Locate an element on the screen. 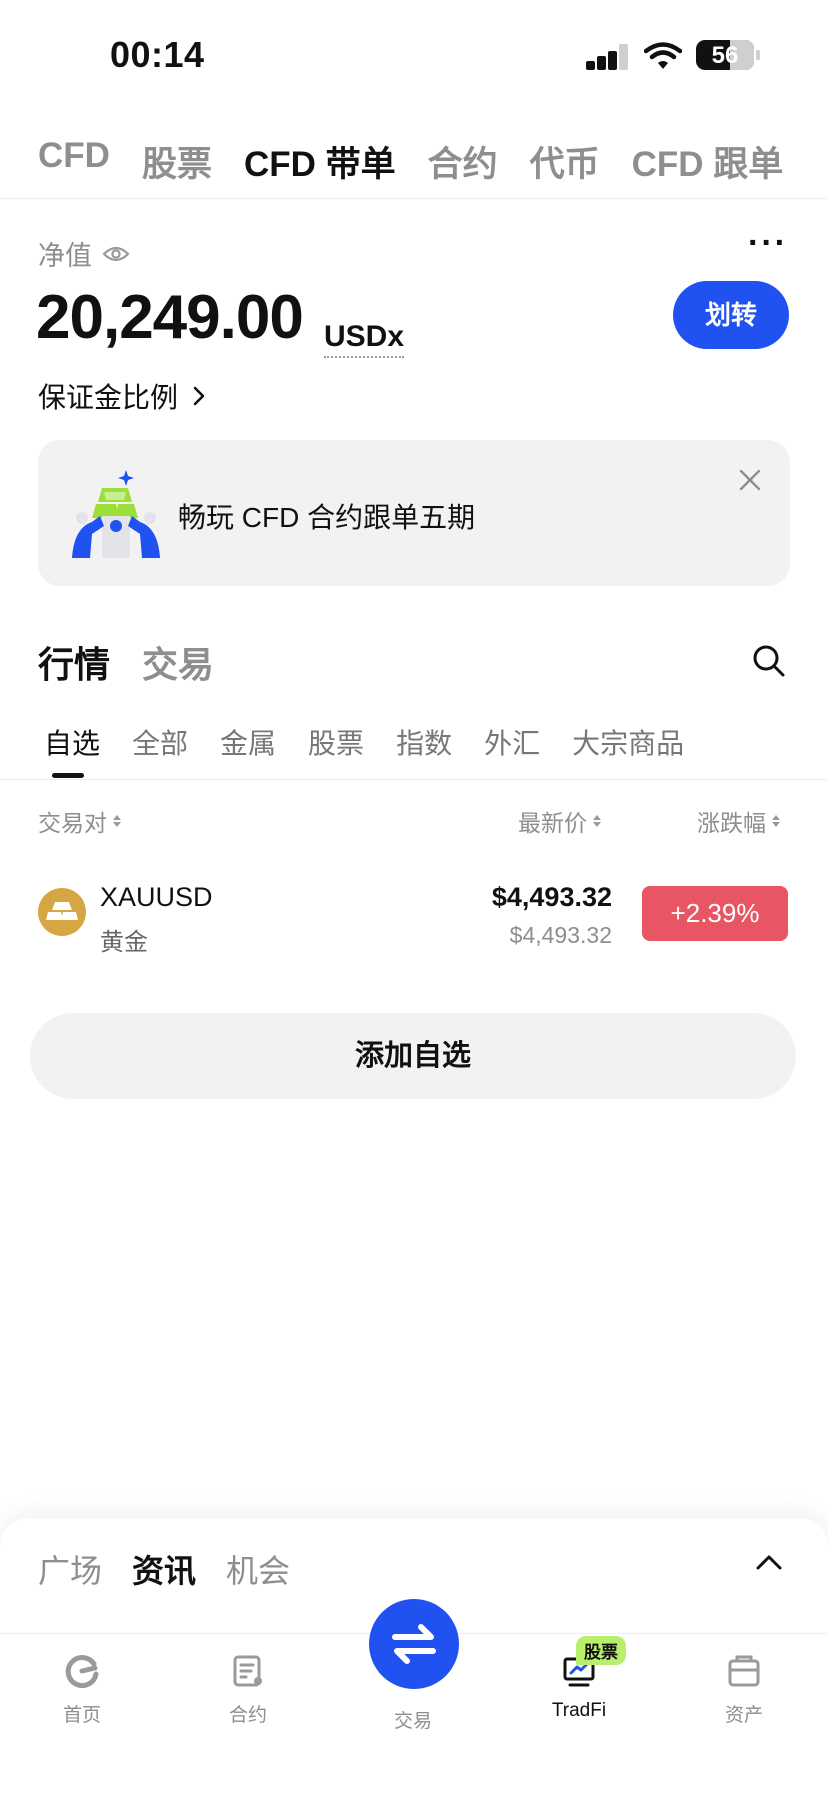 The width and height of the screenshot is (828, 1795). swap-arrows-icon is located at coordinates (414, 1644).